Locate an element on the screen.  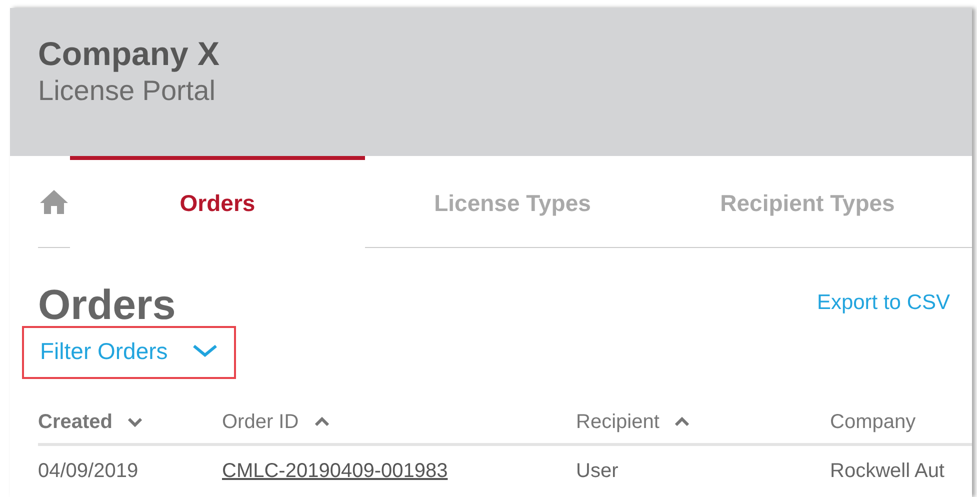
chevron-icon is located at coordinates (205, 351).